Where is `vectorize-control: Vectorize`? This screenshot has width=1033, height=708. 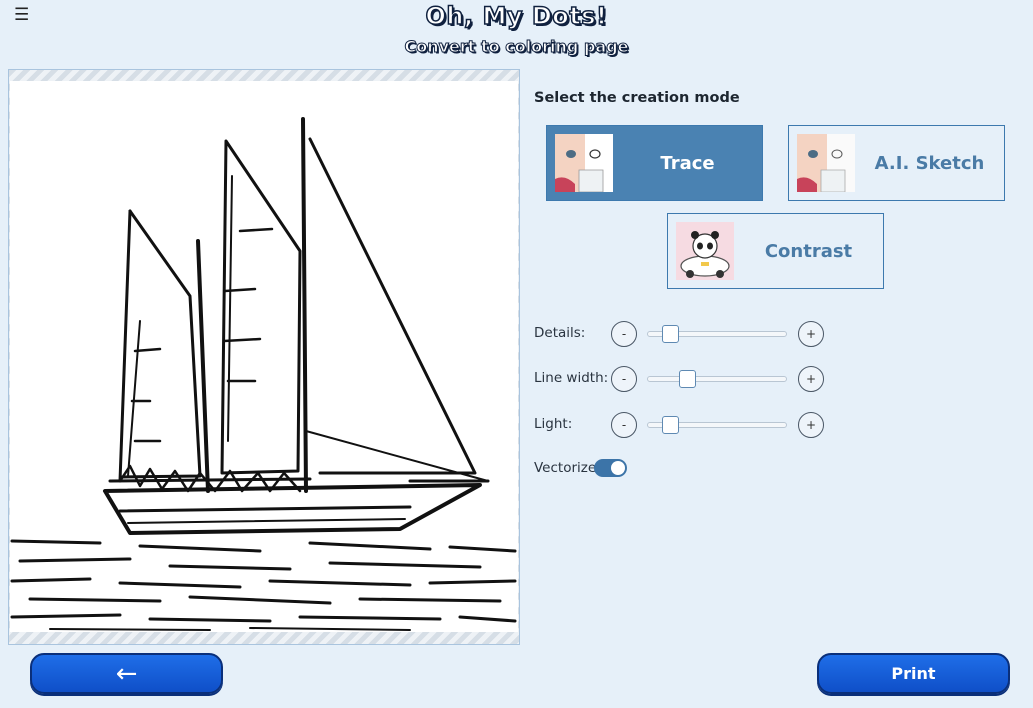 vectorize-control: Vectorize is located at coordinates (565, 468).